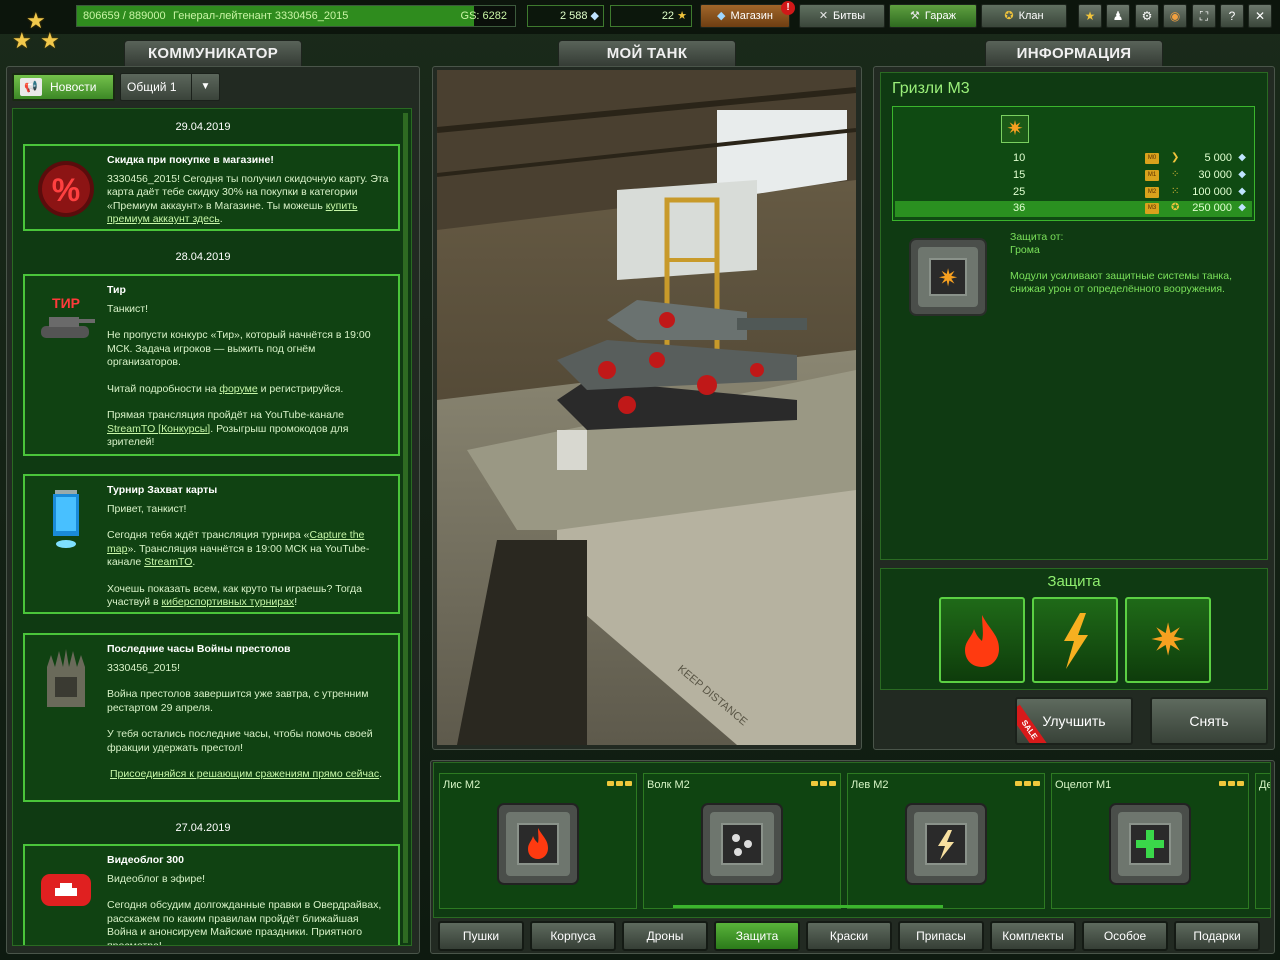 This screenshot has height=960, width=1280. Describe the element at coordinates (238, 389) in the screenshot. I see `forum-link: форуме` at that location.